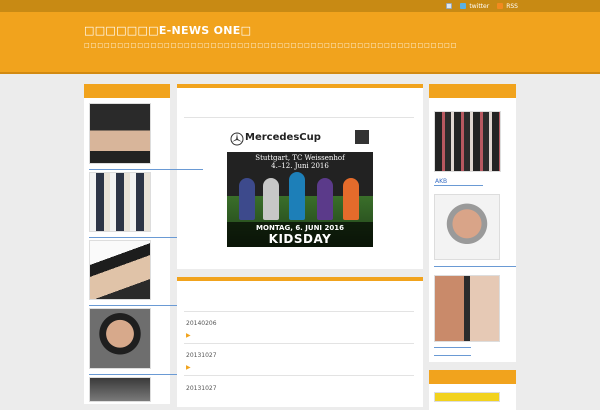  Describe the element at coordinates (463, 6) in the screenshot. I see `twitter-icon` at that location.